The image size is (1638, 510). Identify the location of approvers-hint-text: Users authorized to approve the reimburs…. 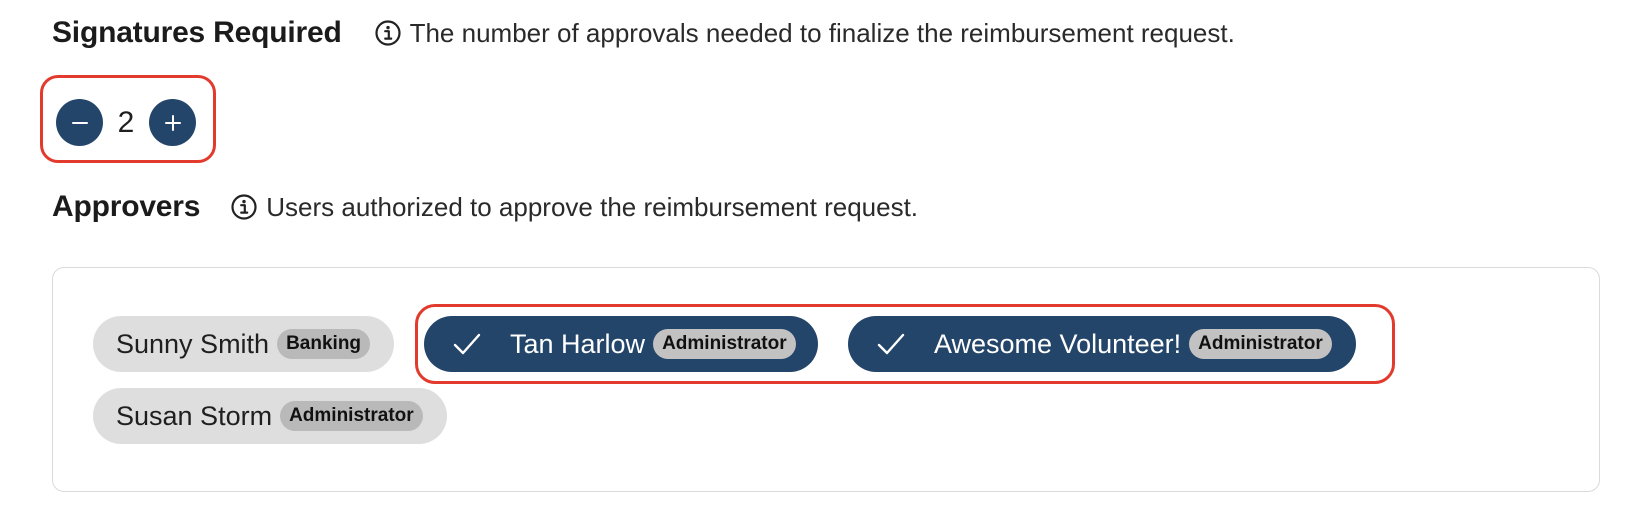
(592, 206).